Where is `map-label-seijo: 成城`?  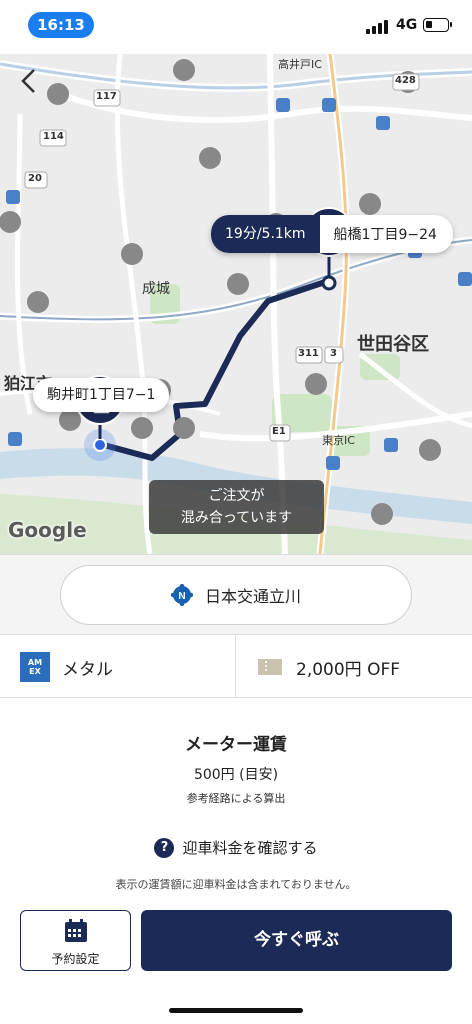 map-label-seijo: 成城 is located at coordinates (156, 289).